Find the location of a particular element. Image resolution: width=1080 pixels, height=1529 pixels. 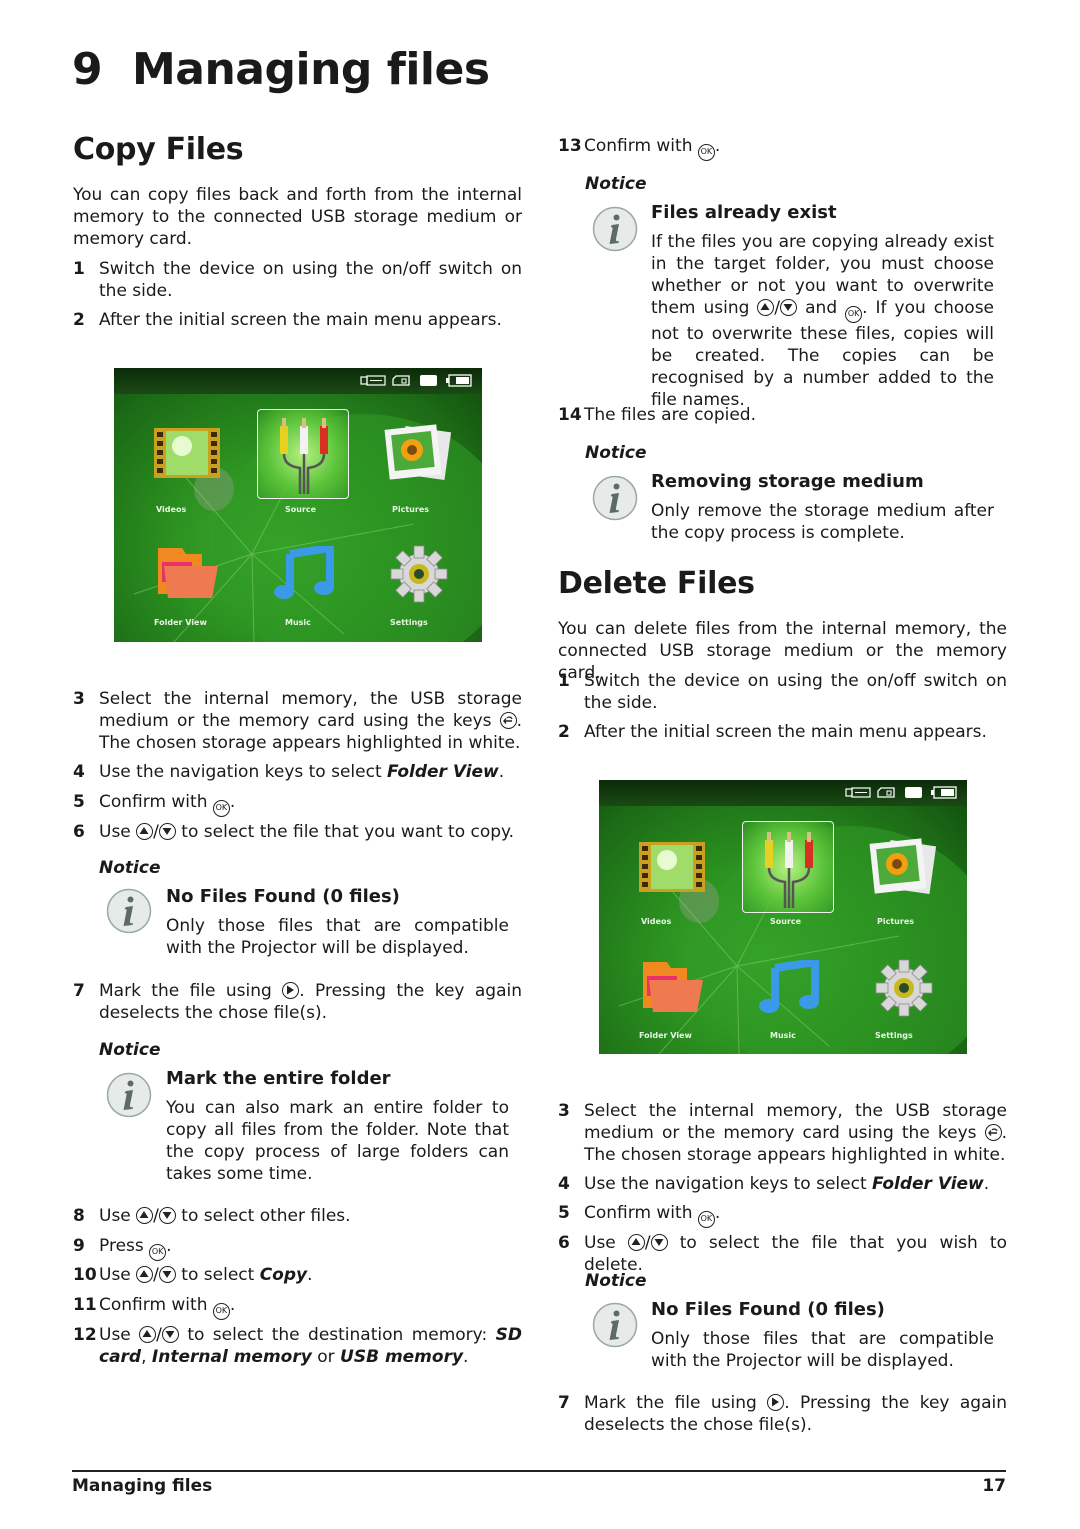

delete-files-heading: Delete Files is located at coordinates (656, 583).